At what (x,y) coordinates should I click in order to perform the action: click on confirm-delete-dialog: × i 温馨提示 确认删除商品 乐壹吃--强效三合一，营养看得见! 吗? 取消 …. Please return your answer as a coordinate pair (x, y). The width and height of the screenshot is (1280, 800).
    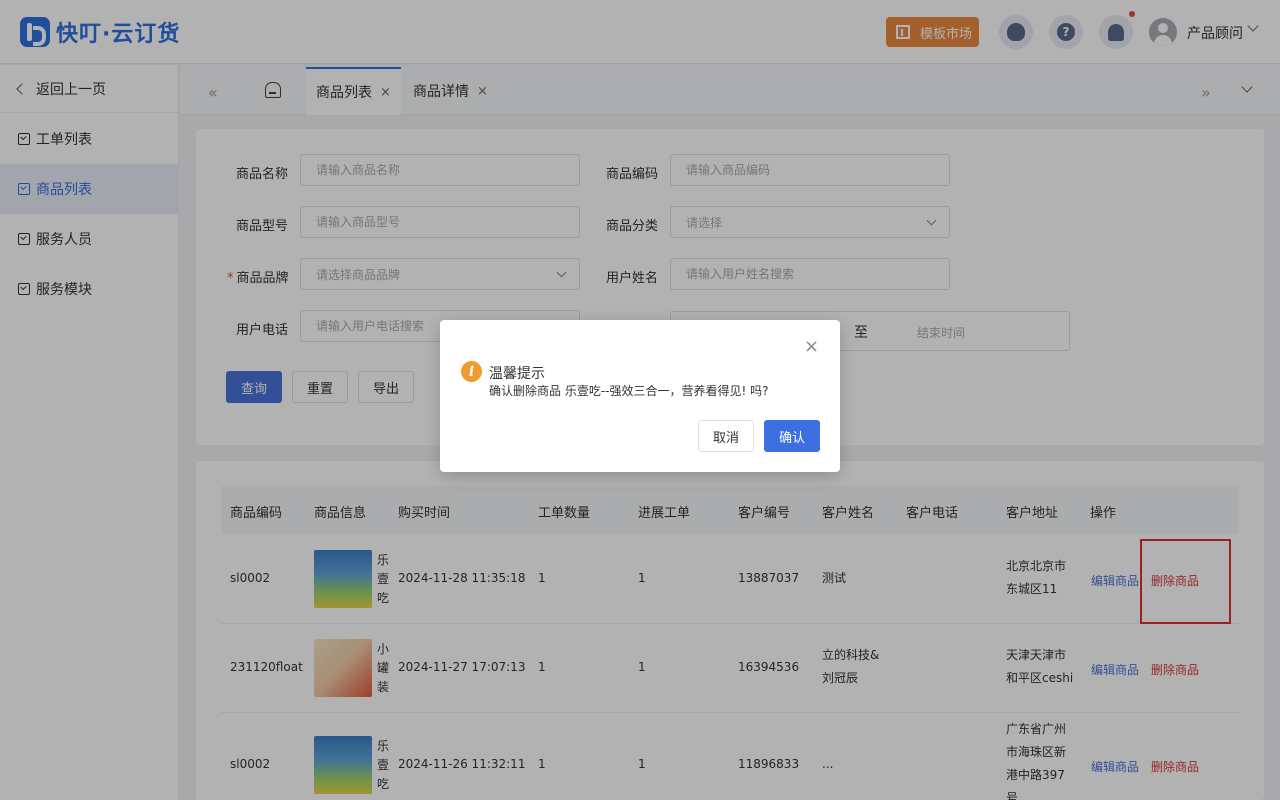
    Looking at the image, I should click on (640, 396).